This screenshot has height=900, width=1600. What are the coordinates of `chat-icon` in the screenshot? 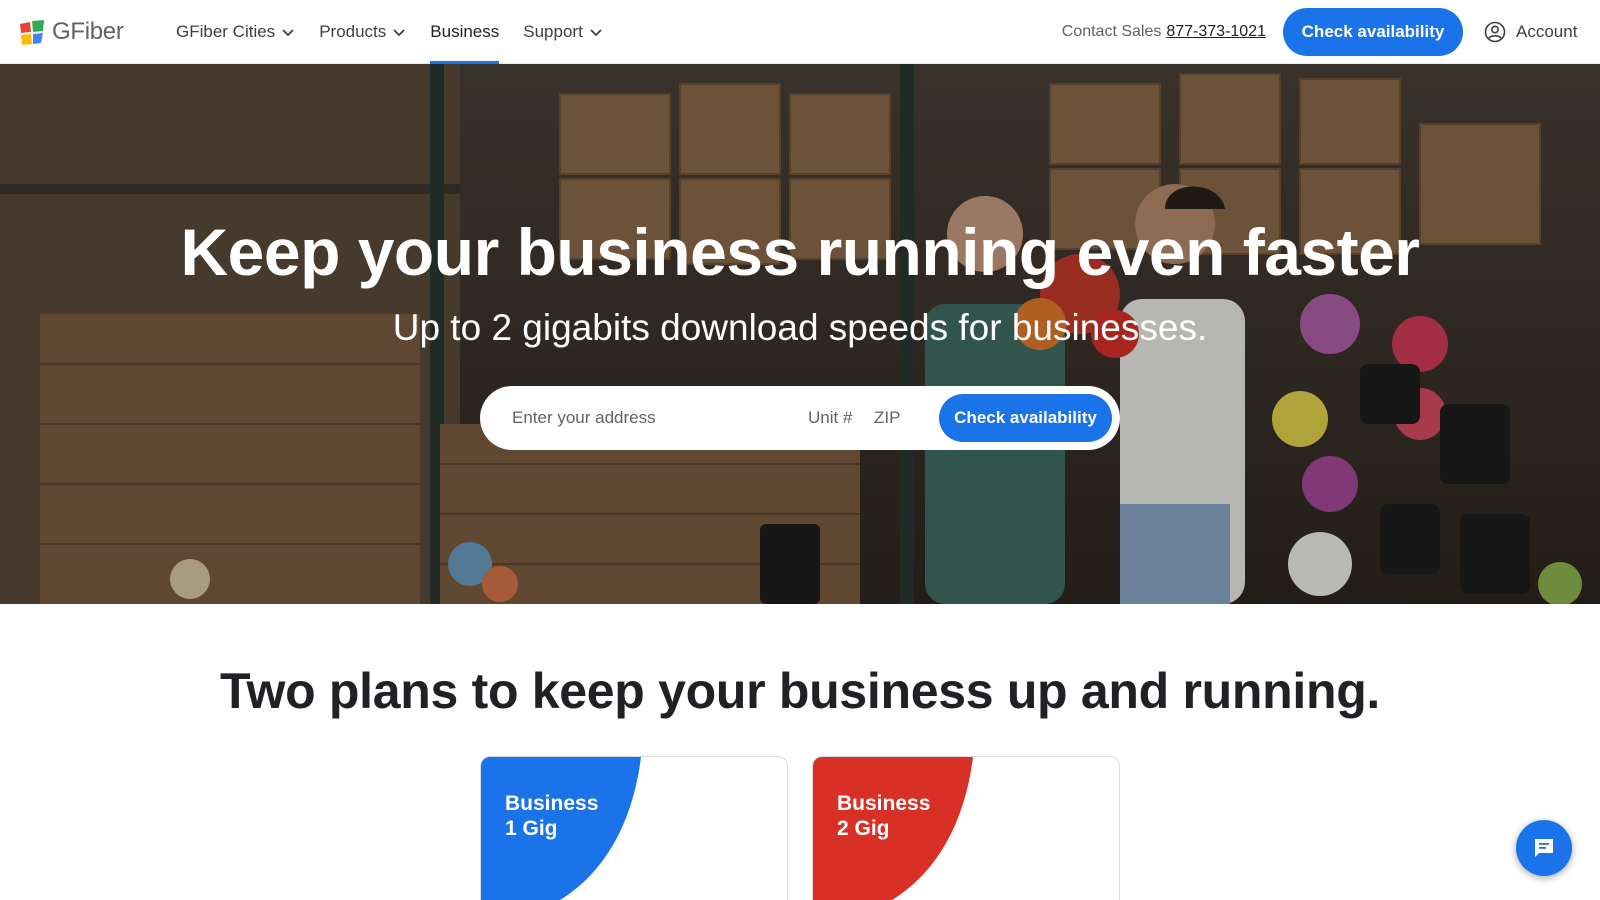 It's located at (1544, 848).